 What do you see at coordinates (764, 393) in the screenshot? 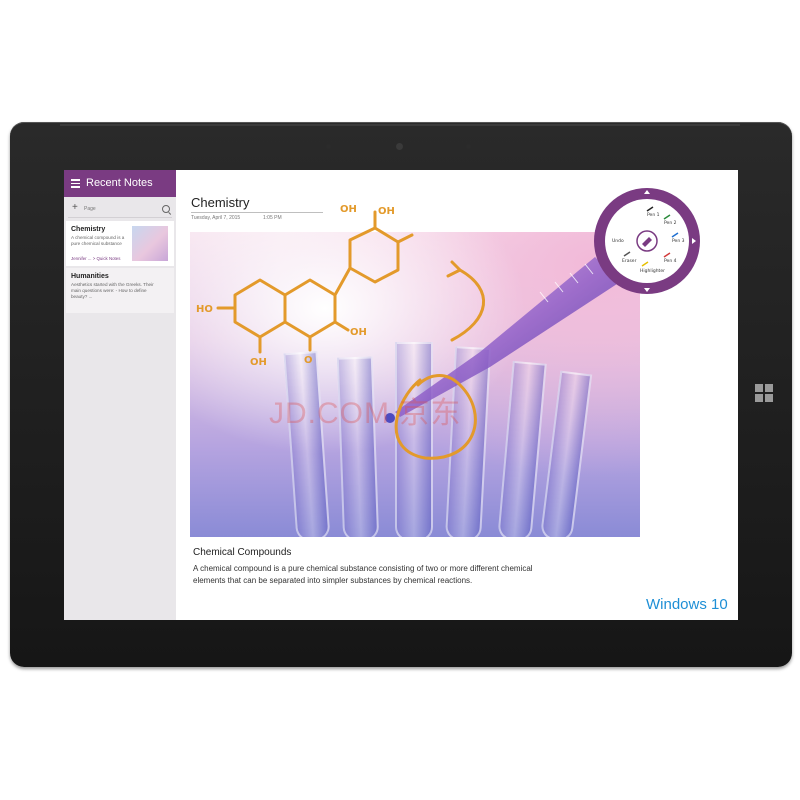
I see `windows-logo-icon` at bounding box center [764, 393].